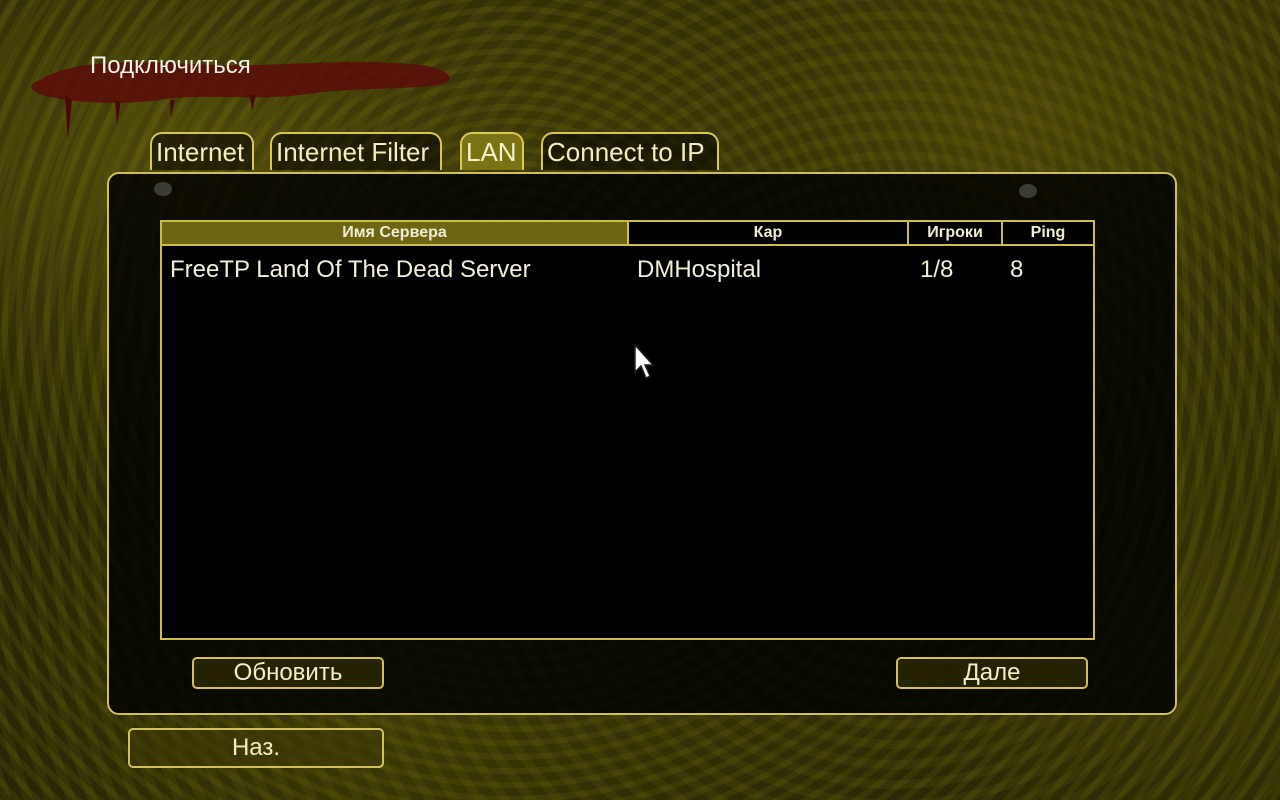  What do you see at coordinates (644, 362) in the screenshot?
I see `mouse-cursor-icon` at bounding box center [644, 362].